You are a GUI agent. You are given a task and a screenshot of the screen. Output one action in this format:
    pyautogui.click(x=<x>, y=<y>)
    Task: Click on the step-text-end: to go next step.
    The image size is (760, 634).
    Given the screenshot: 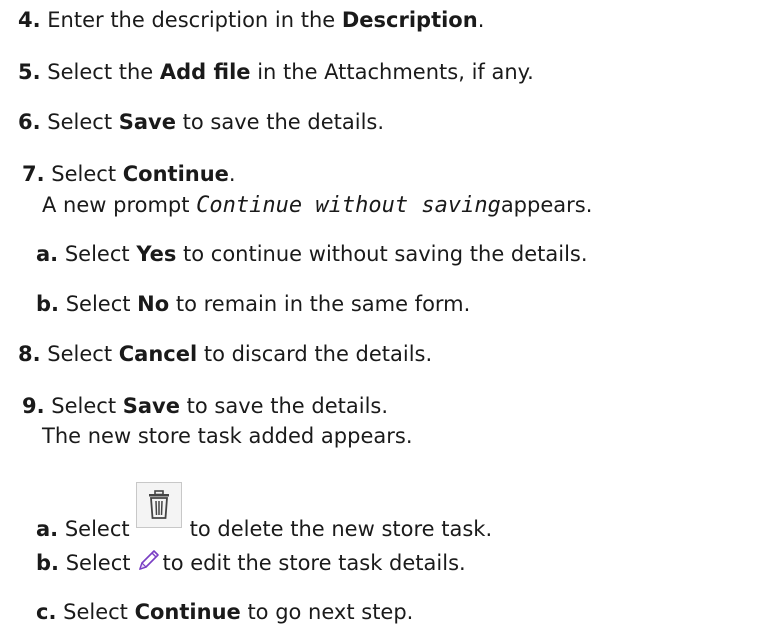 What is the action you would take?
    pyautogui.click(x=327, y=612)
    